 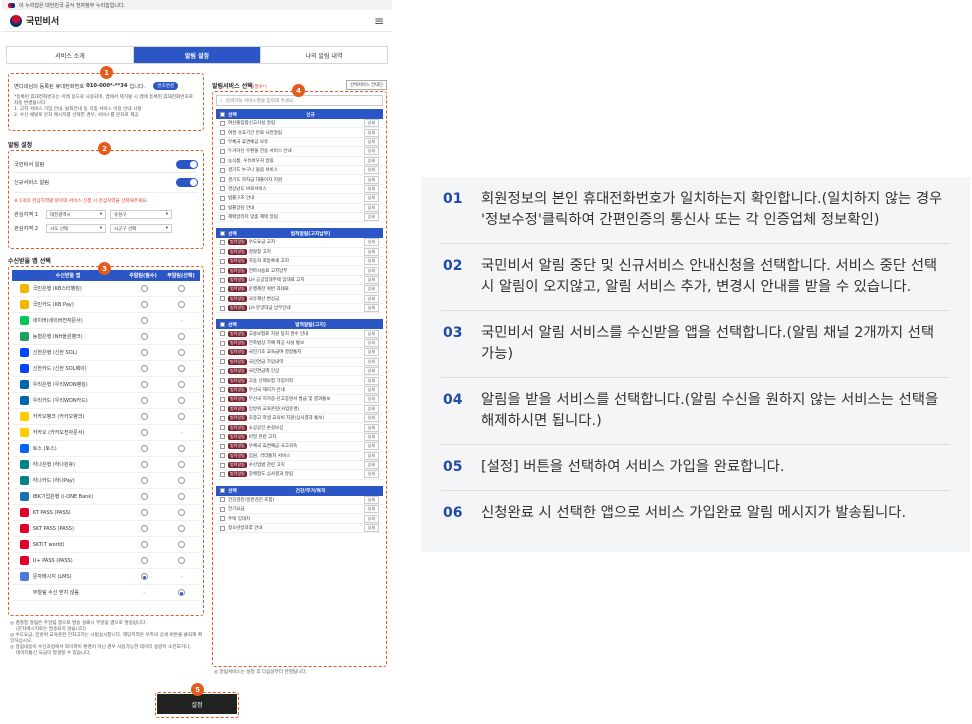 I want to click on tab-service-intro: 서비스 소개, so click(x=70, y=55).